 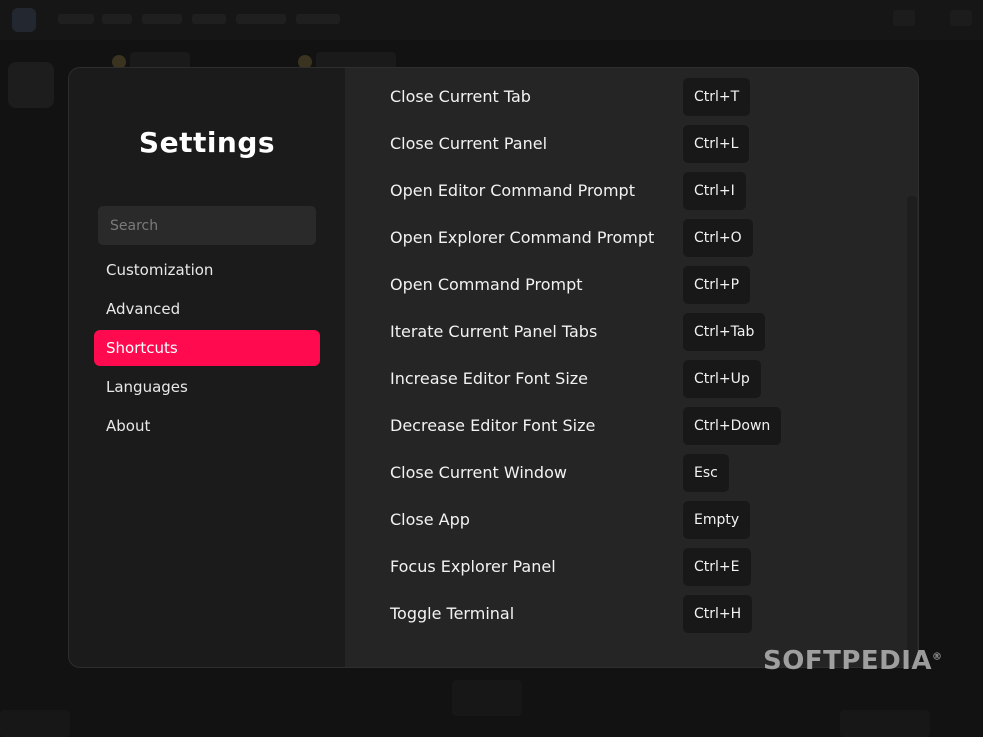 What do you see at coordinates (732, 426) in the screenshot?
I see `shortcut-key-button: Ctrl+Down` at bounding box center [732, 426].